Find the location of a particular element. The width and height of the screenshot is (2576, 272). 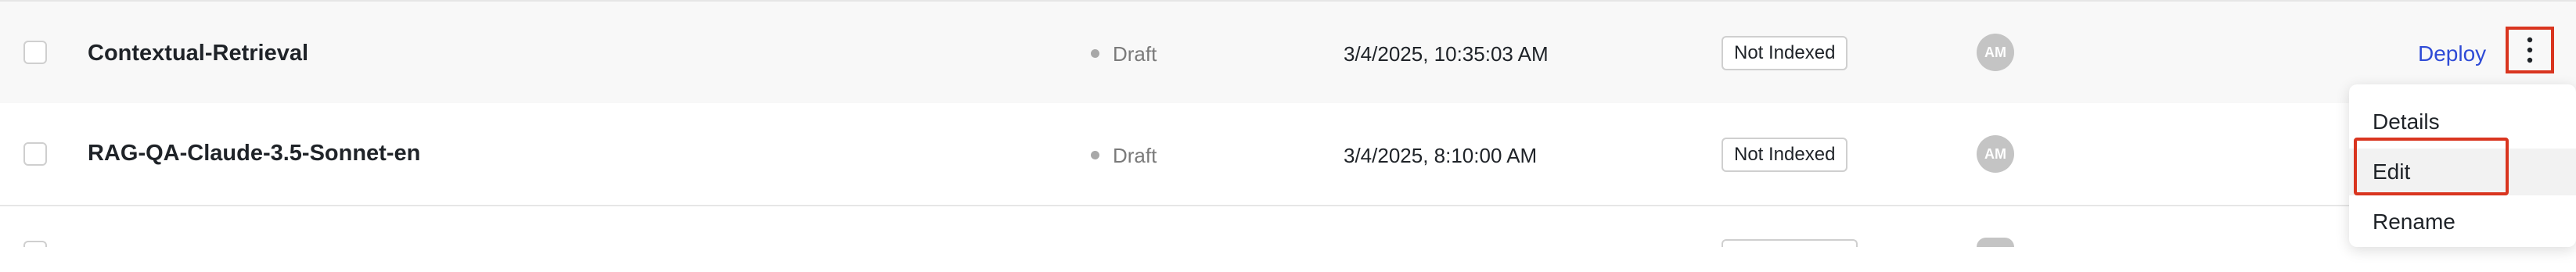

deploy-link: Deploy is located at coordinates (2452, 53).